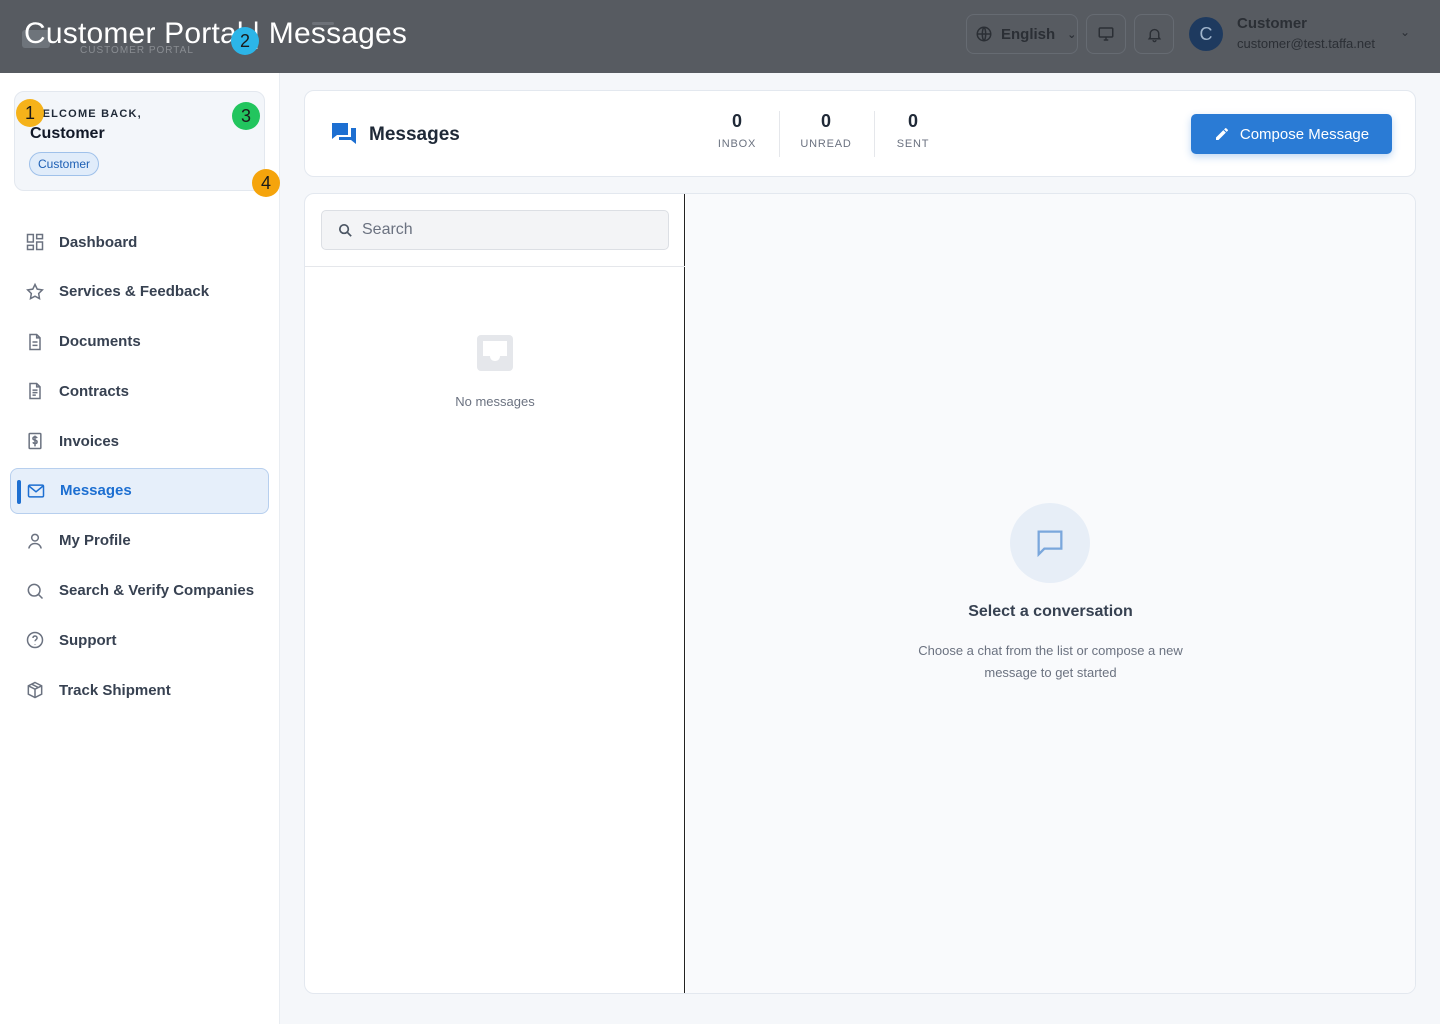 The image size is (1440, 1024). What do you see at coordinates (94, 391) in the screenshot?
I see `sidebar-item-label: Contracts` at bounding box center [94, 391].